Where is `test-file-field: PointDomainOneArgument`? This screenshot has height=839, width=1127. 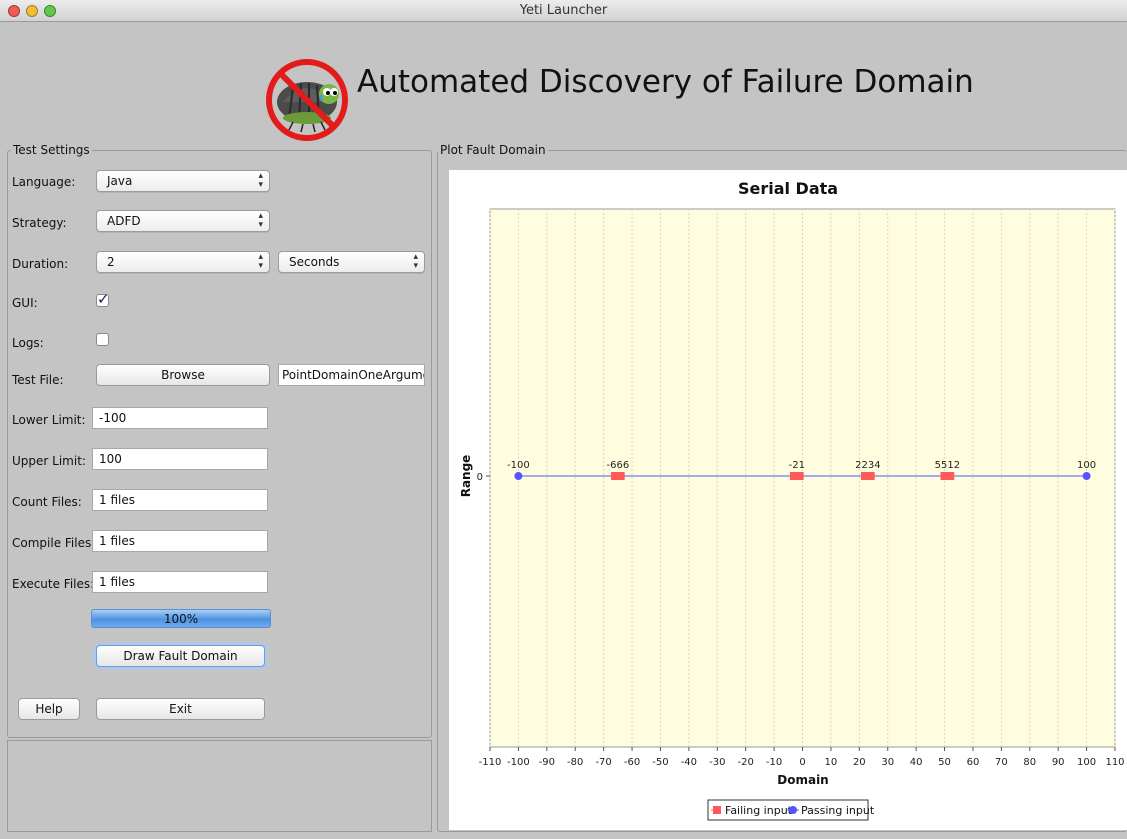 test-file-field: PointDomainOneArgument is located at coordinates (351, 375).